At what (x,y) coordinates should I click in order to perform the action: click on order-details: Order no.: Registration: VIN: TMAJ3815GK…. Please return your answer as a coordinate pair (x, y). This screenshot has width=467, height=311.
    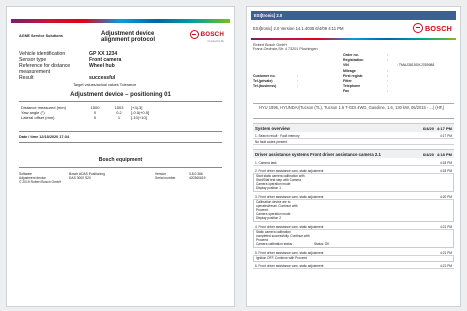
    Looking at the image, I should click on (388, 74).